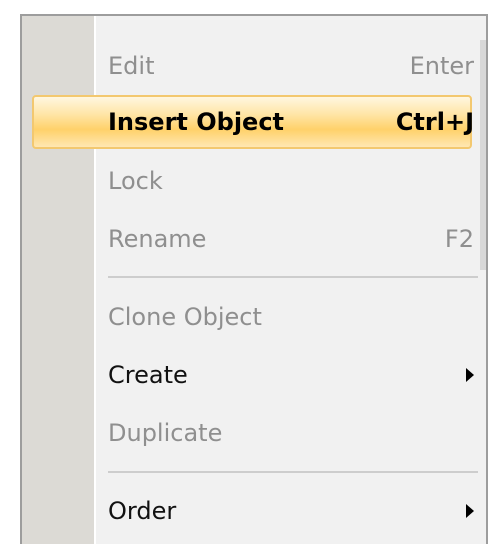  I want to click on menu-item-label: Create, so click(148, 375).